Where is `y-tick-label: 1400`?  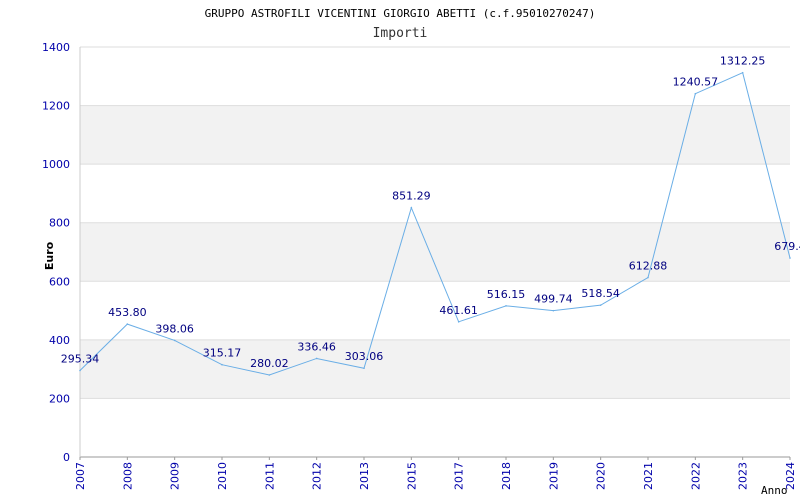
y-tick-label: 1400 is located at coordinates (56, 47).